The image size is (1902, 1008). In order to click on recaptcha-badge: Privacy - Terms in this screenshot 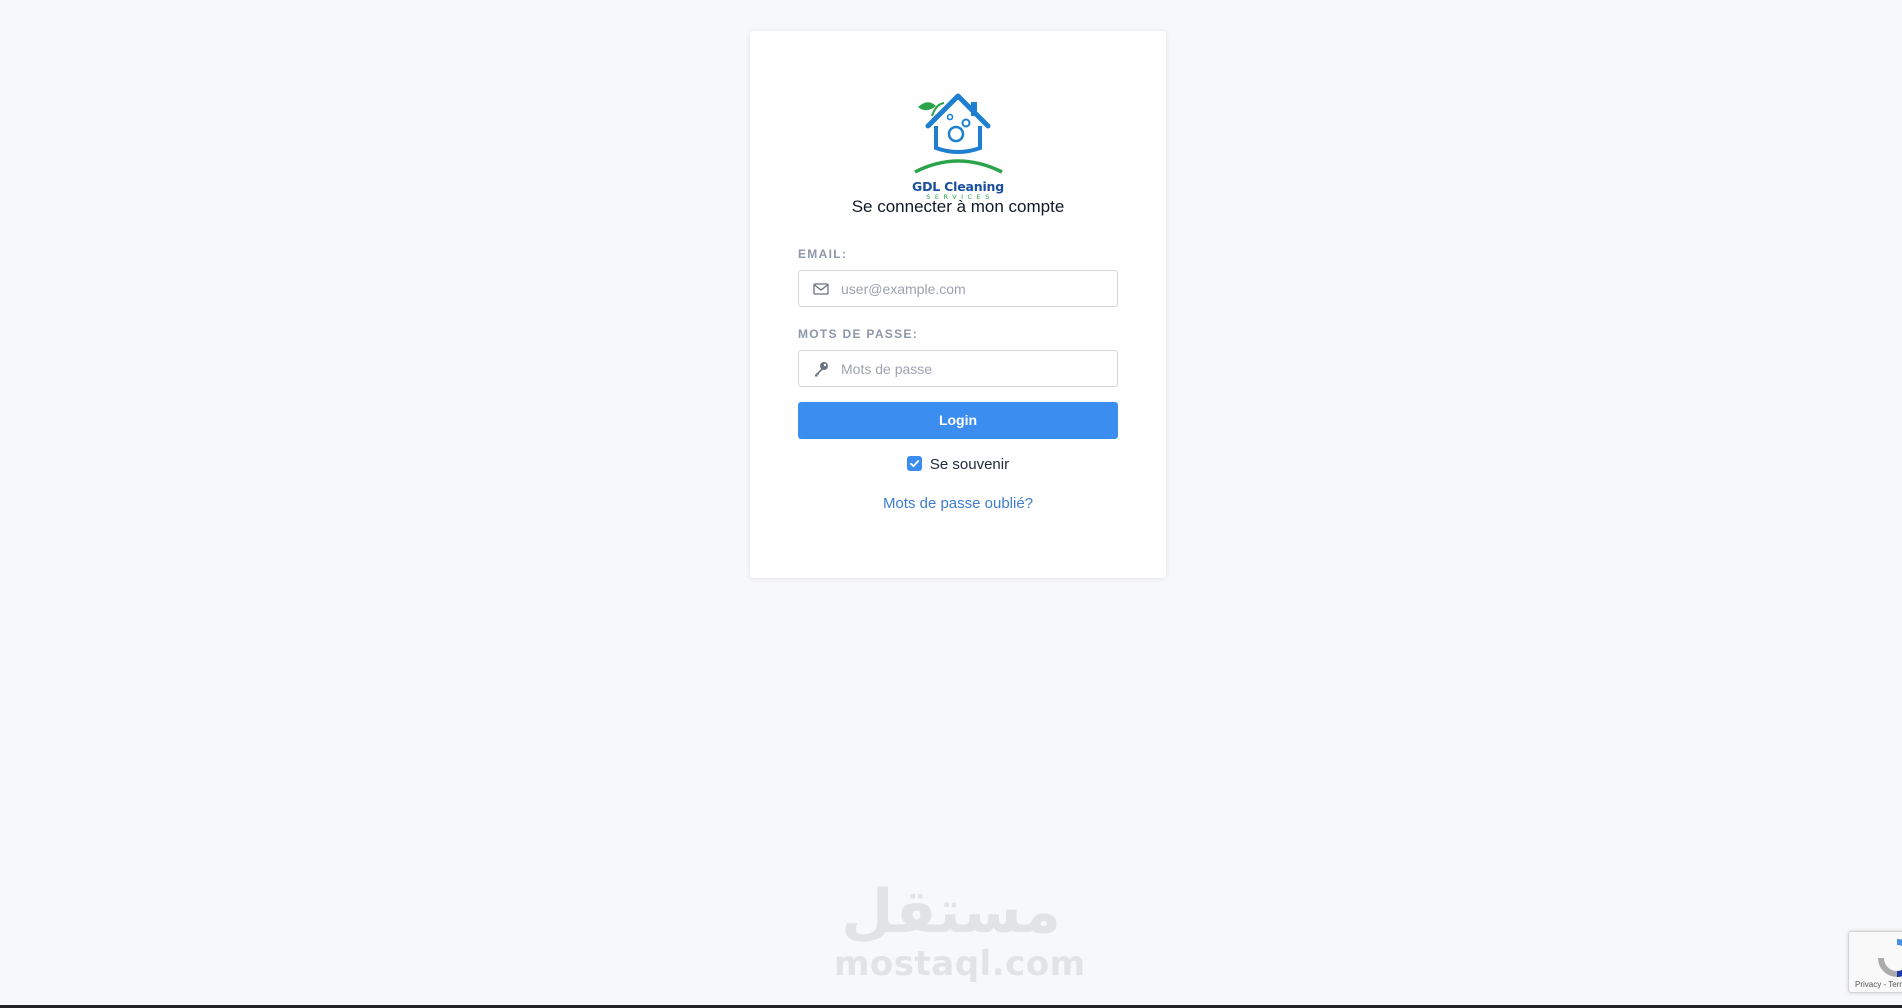, I will do `click(1875, 962)`.